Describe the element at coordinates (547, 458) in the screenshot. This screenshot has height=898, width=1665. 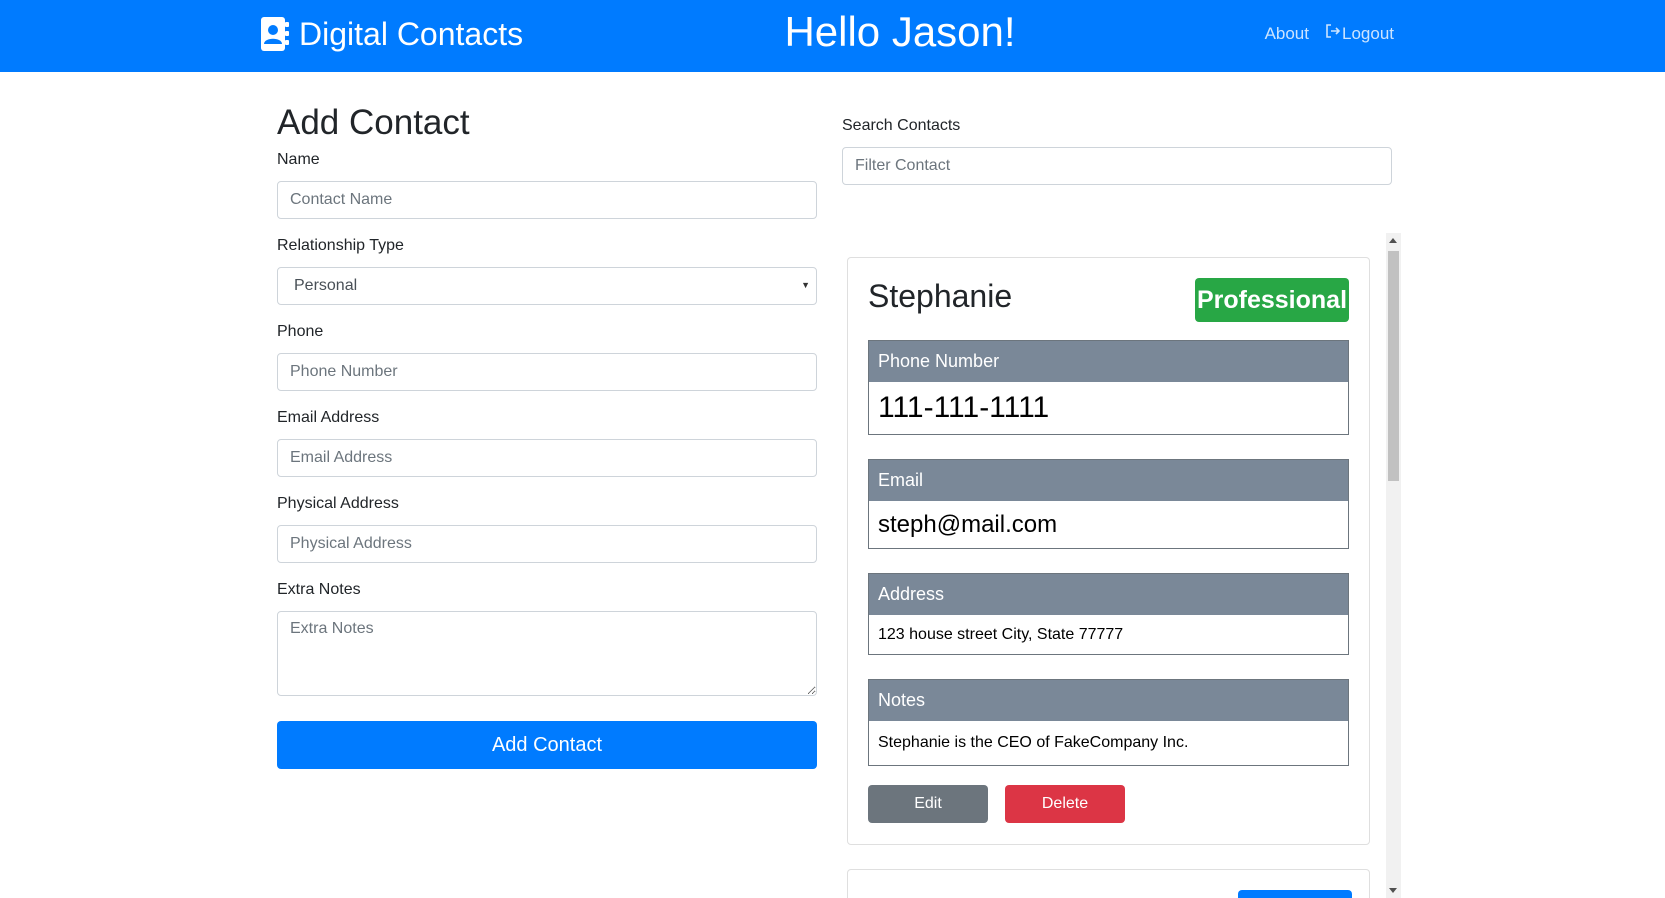
I see `email-input` at that location.